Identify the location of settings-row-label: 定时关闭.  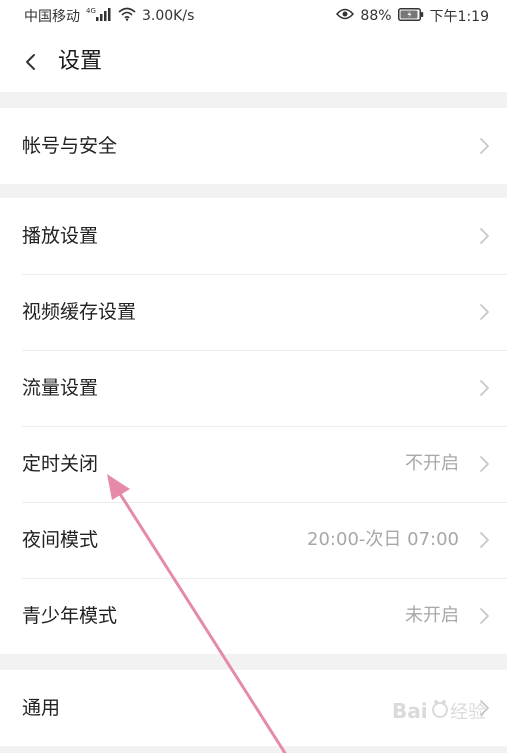
(60, 464).